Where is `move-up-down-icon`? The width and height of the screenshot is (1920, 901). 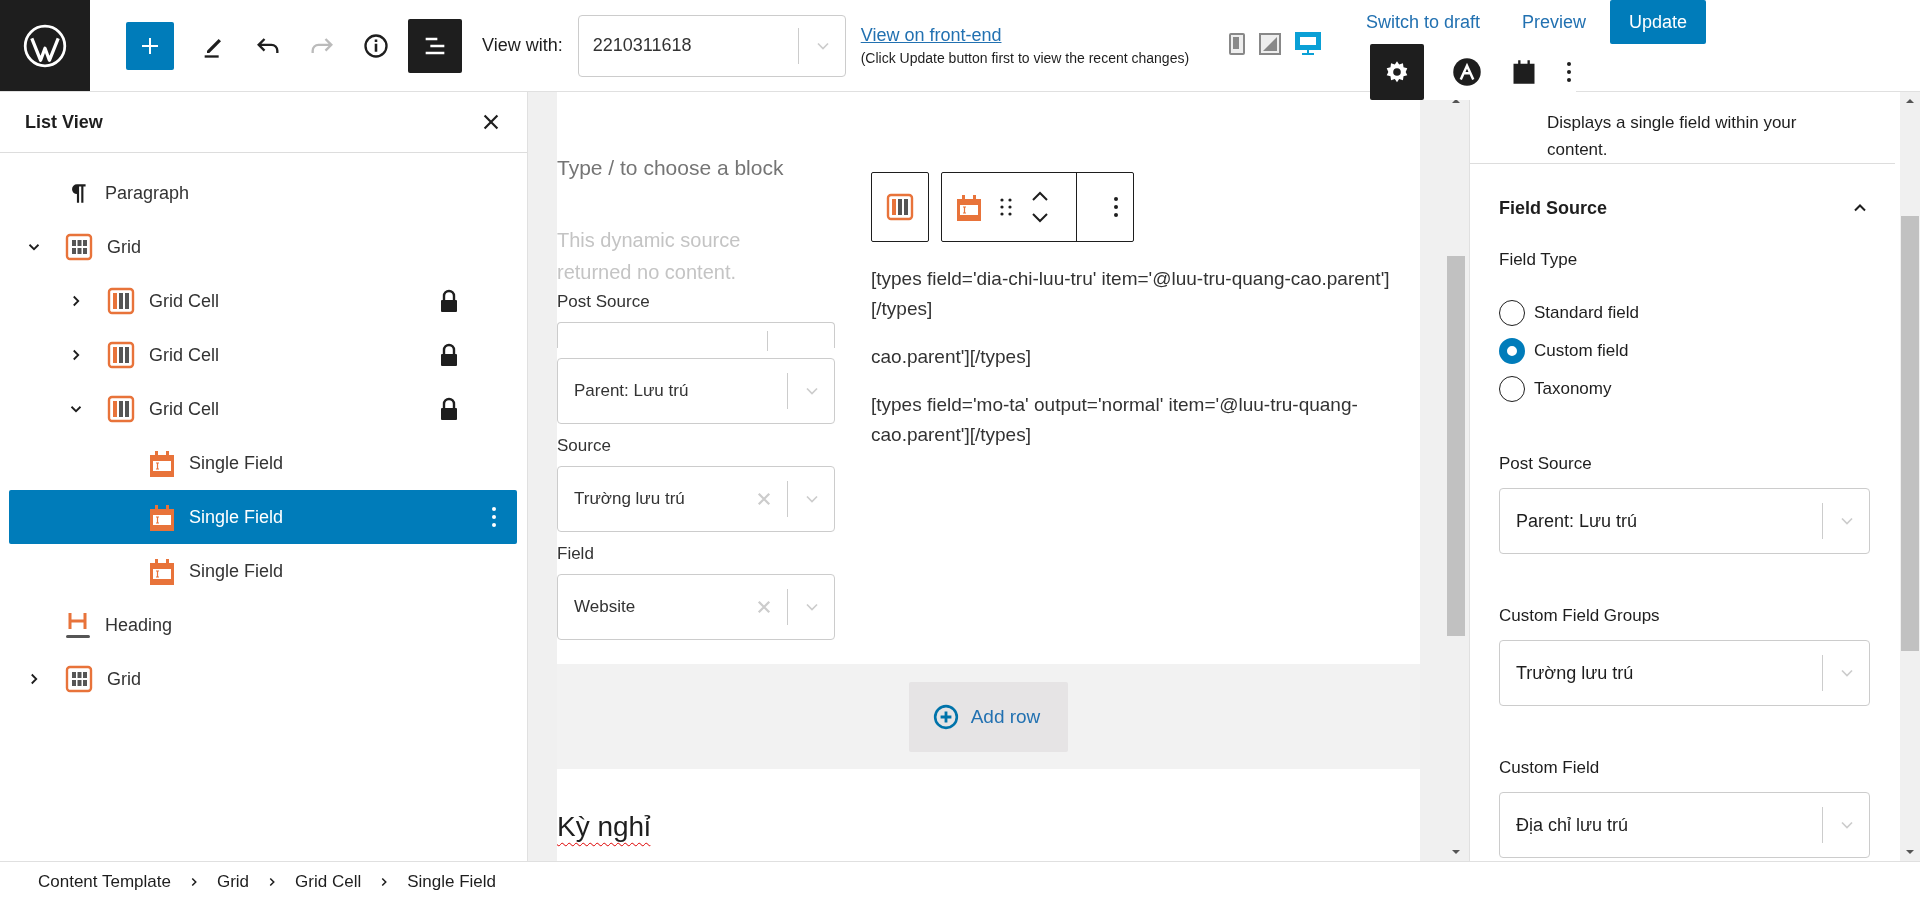 move-up-down-icon is located at coordinates (1040, 207).